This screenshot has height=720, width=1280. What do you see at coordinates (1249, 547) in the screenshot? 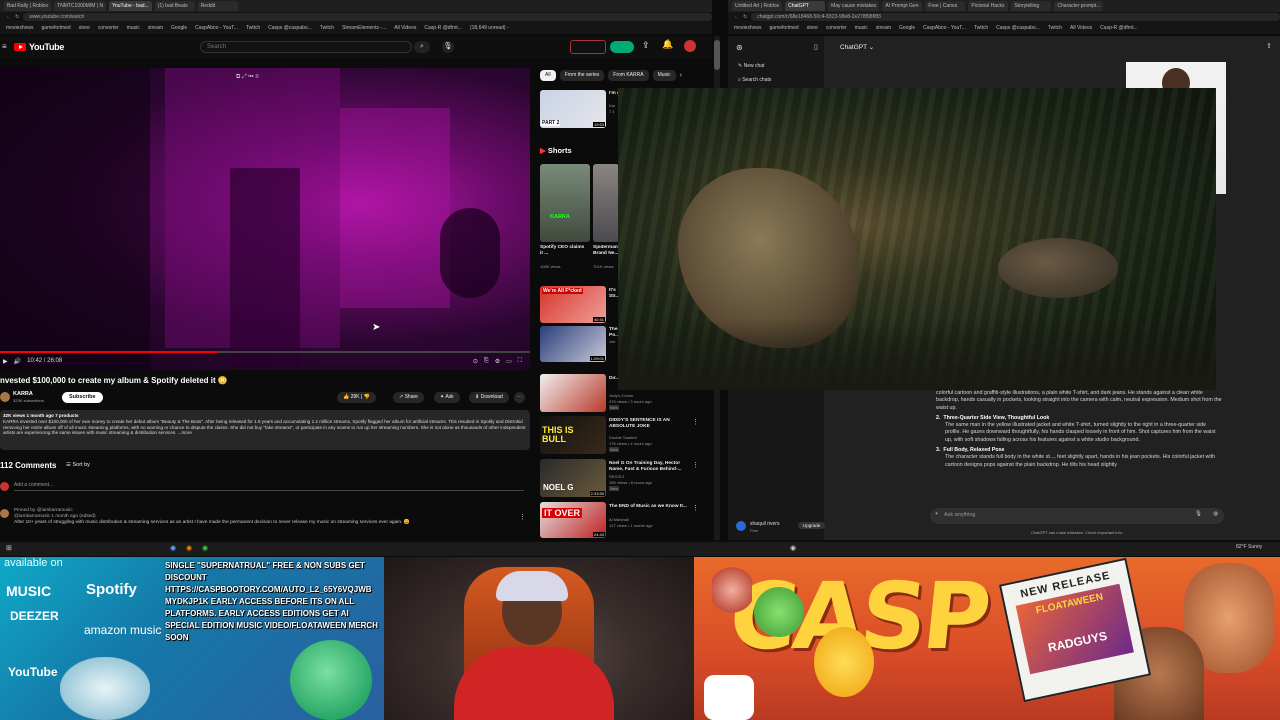
I see `weather-widget: 82°F Sunny` at bounding box center [1249, 547].